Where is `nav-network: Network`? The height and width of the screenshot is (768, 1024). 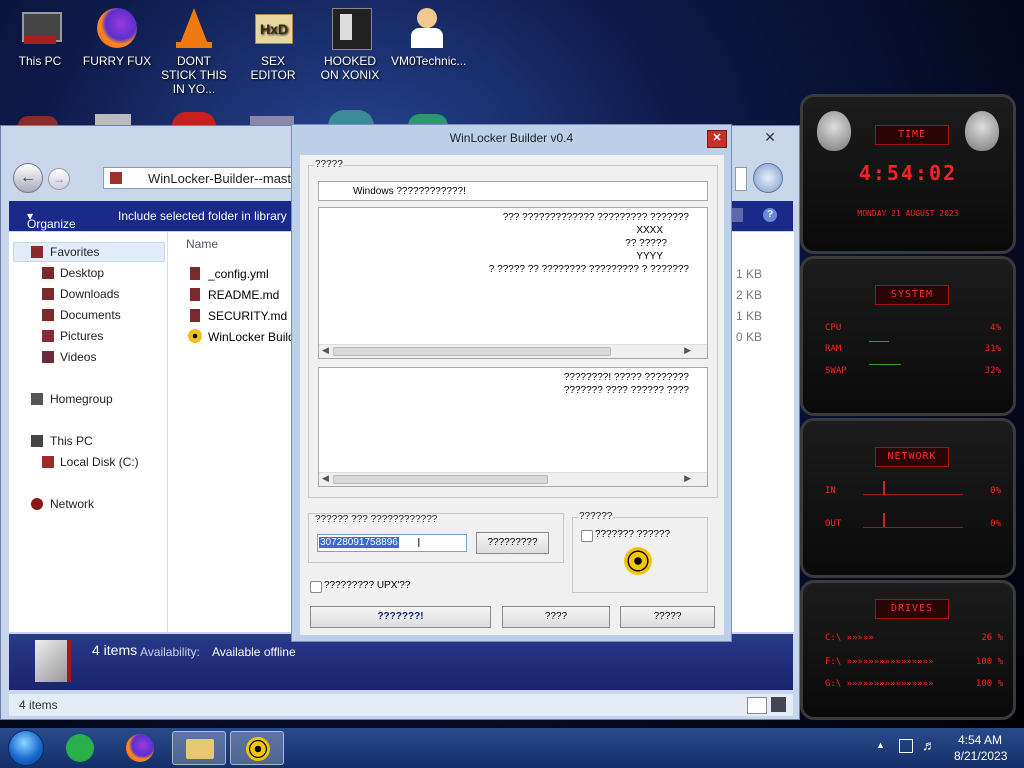 nav-network: Network is located at coordinates (72, 504).